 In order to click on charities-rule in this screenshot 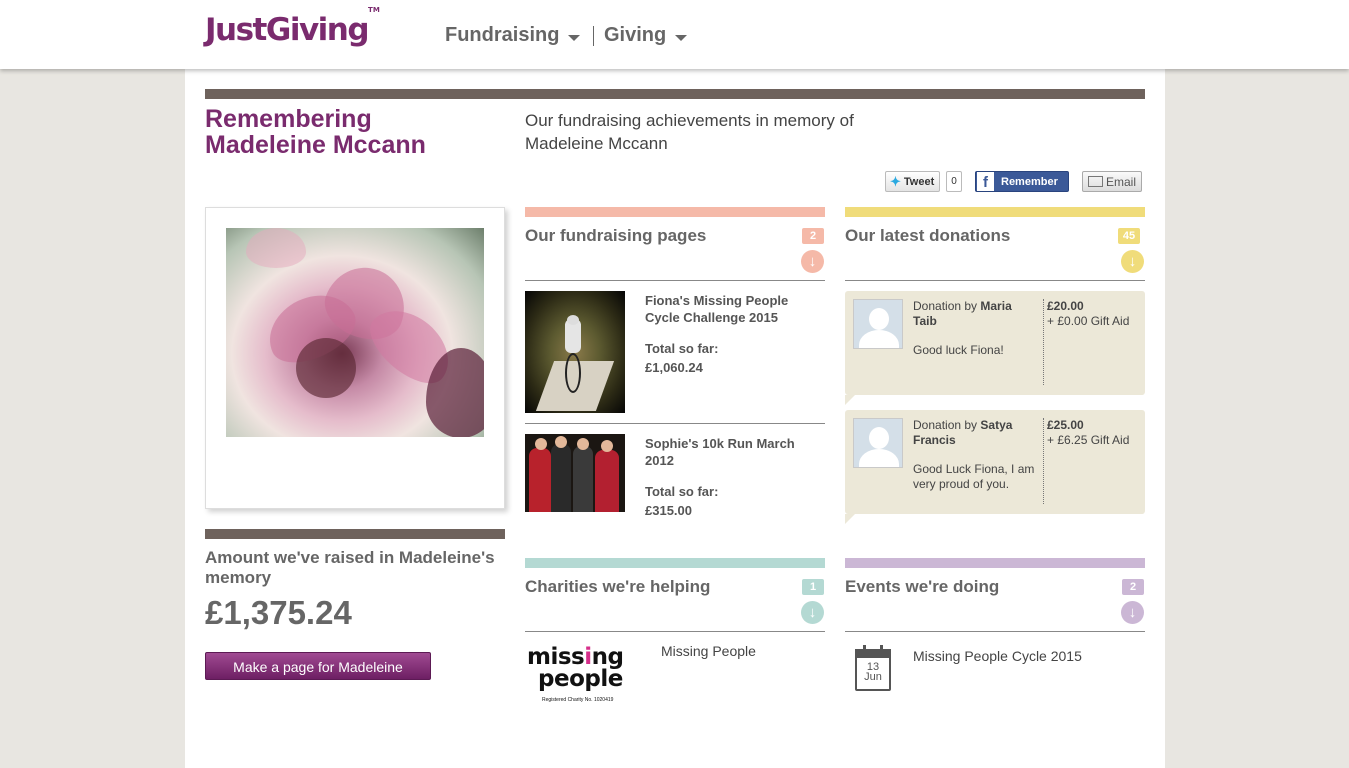, I will do `click(675, 631)`.